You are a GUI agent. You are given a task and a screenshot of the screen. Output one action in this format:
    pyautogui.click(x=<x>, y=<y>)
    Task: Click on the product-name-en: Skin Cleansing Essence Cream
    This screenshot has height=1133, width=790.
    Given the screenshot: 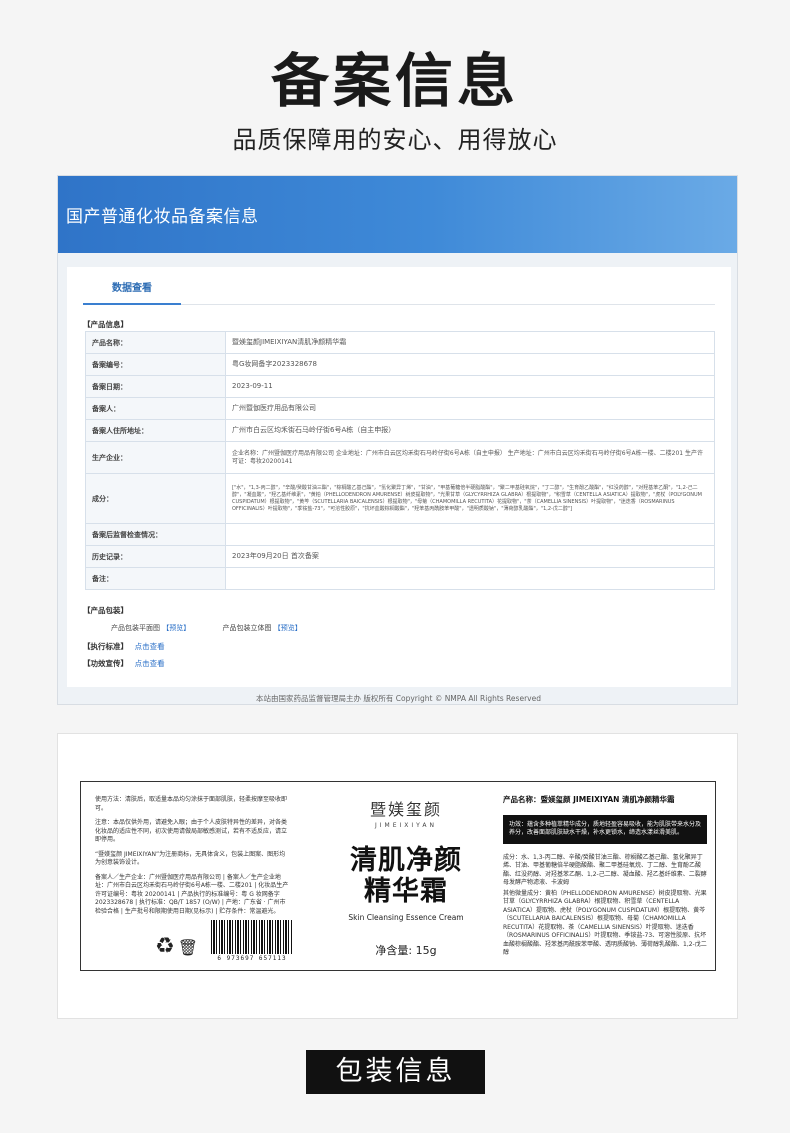 What is the action you would take?
    pyautogui.click(x=406, y=917)
    